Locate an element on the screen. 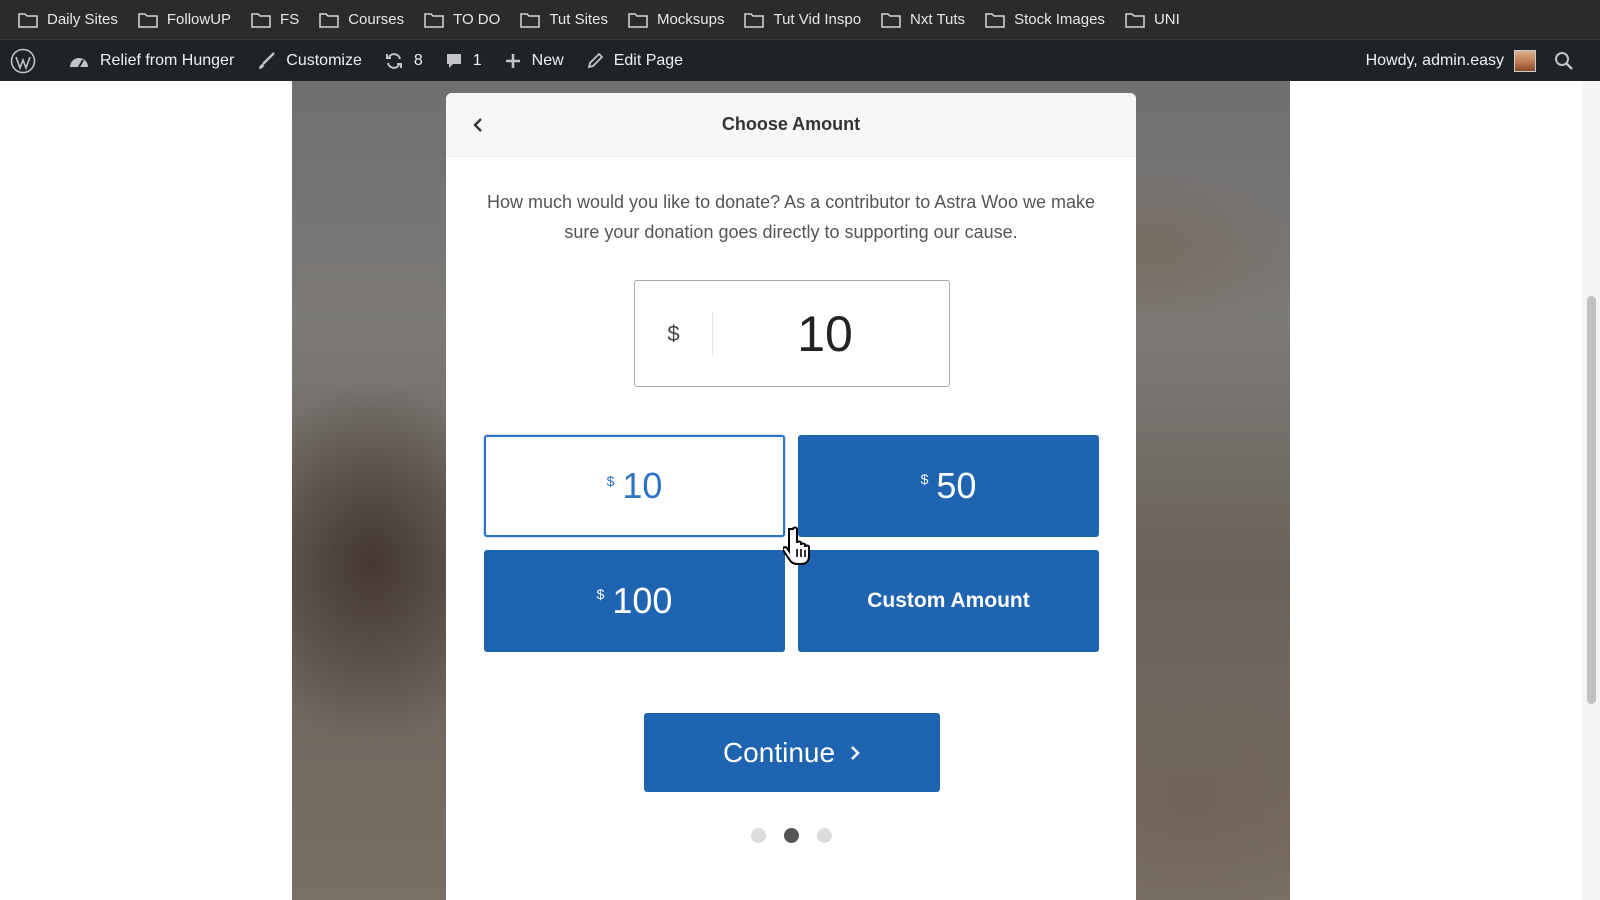  comments-count: 1 is located at coordinates (477, 60).